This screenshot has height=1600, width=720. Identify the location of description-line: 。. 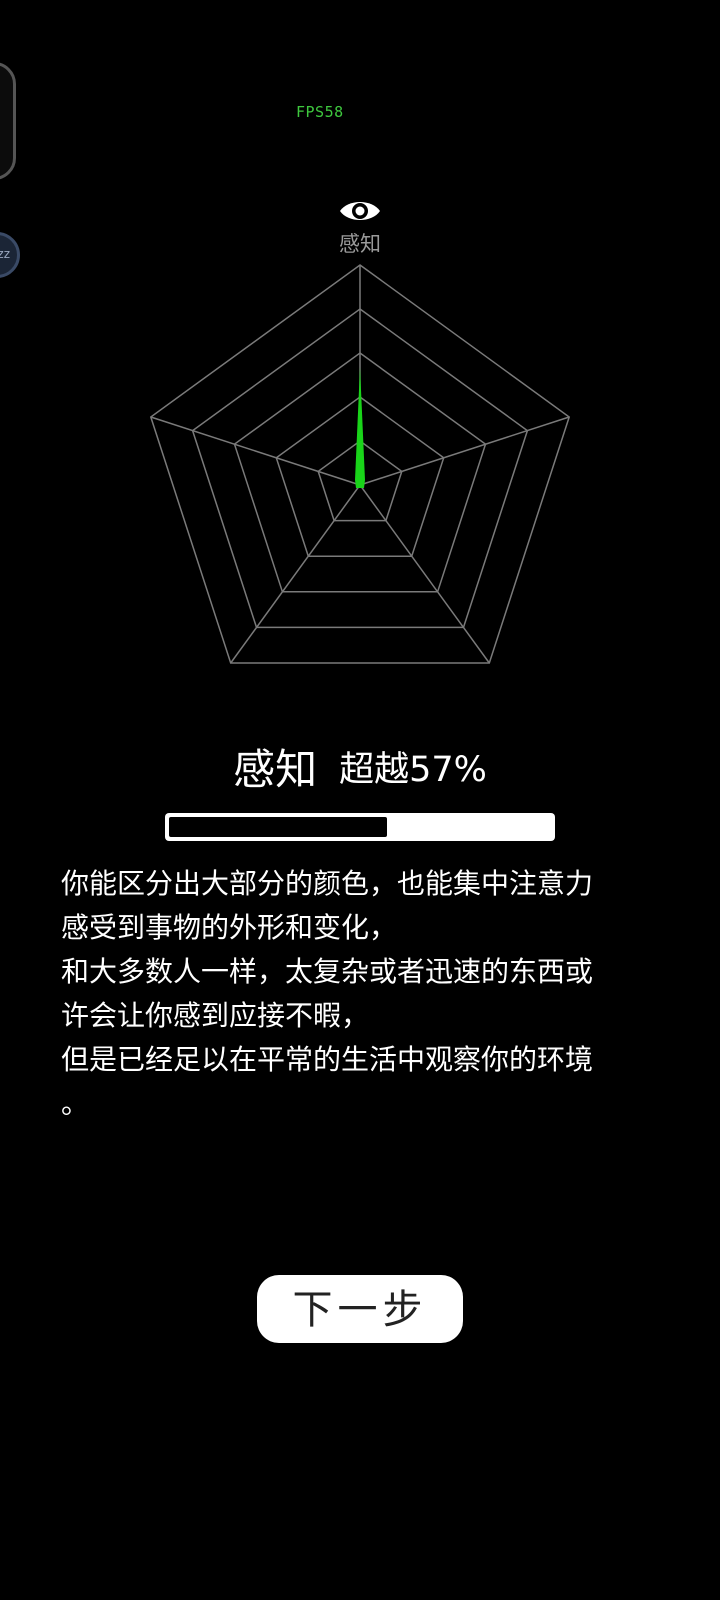
(75, 1103).